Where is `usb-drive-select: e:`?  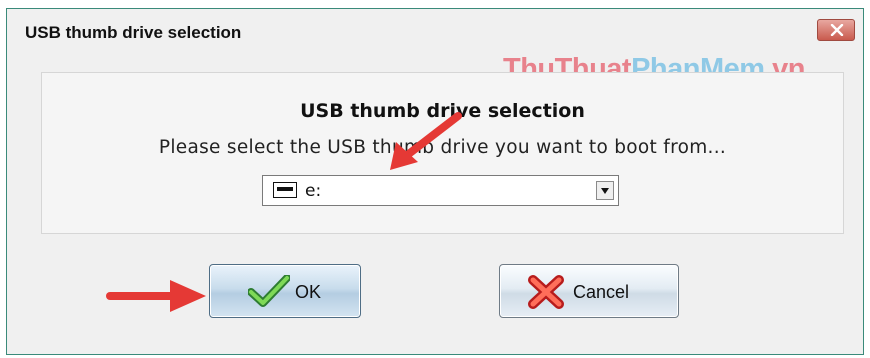
usb-drive-select: e: is located at coordinates (440, 190).